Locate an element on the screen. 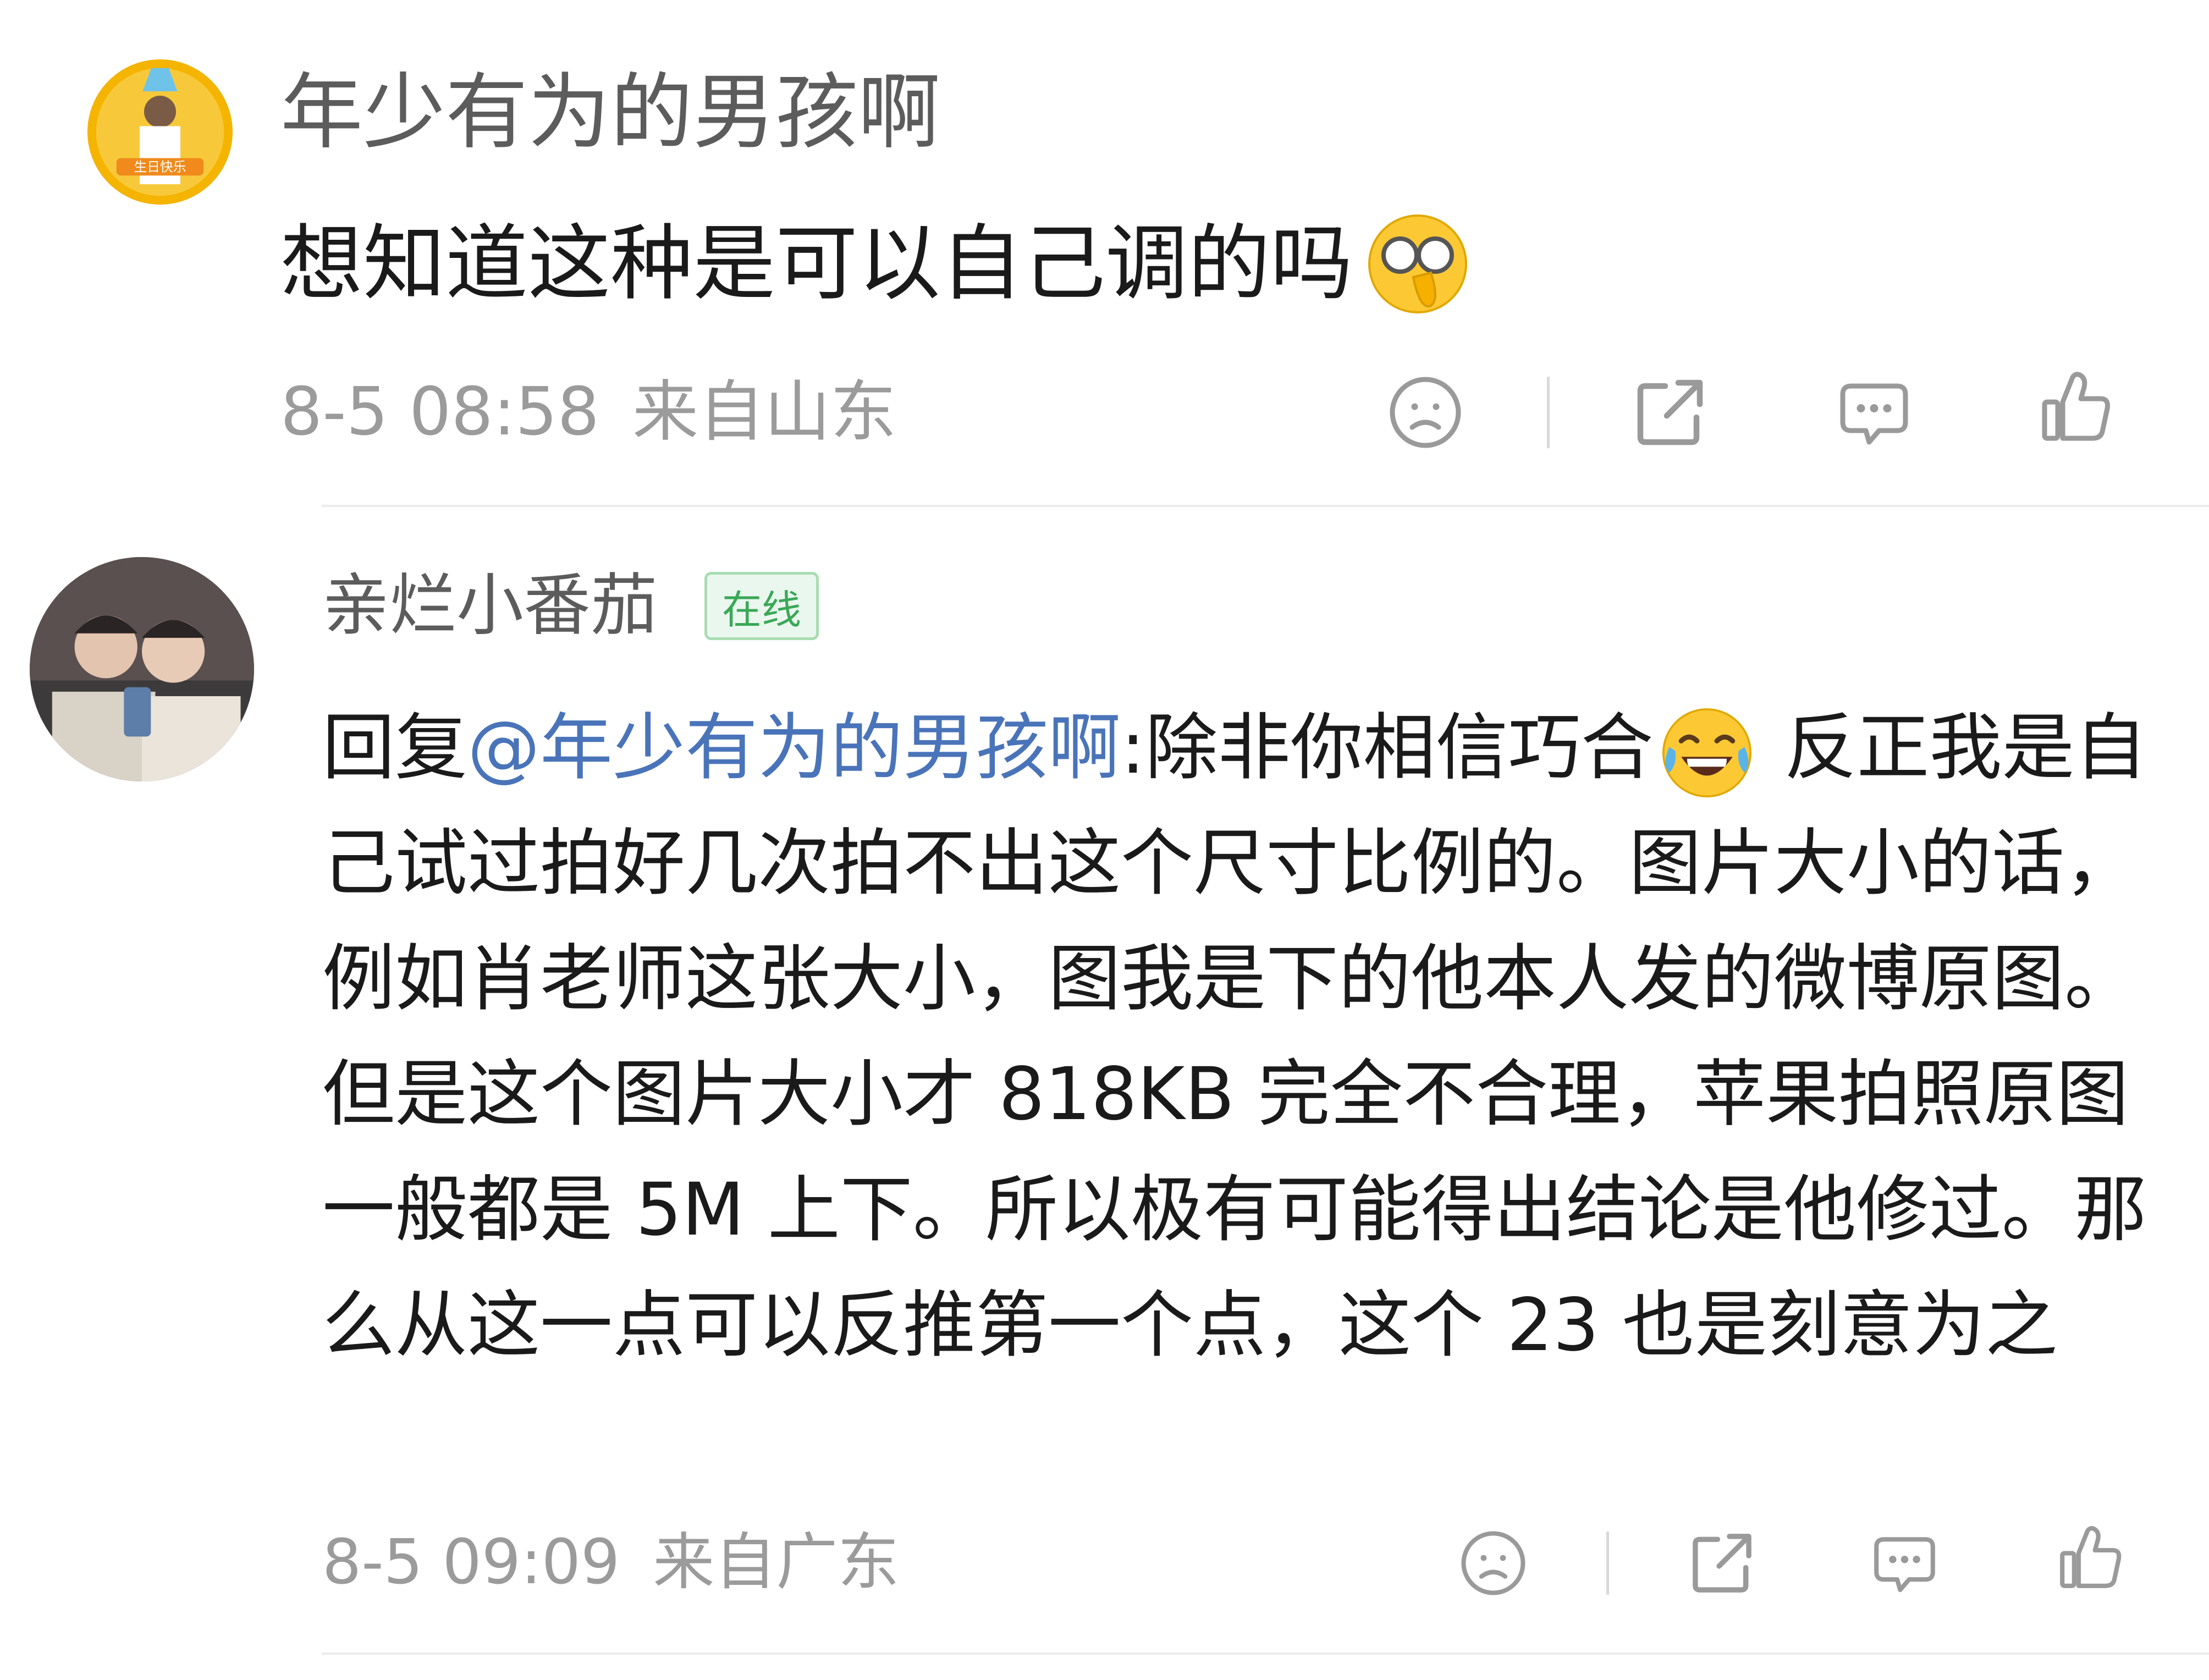 The width and height of the screenshot is (2209, 1680). tears-of-joy-emoji is located at coordinates (1707, 752).